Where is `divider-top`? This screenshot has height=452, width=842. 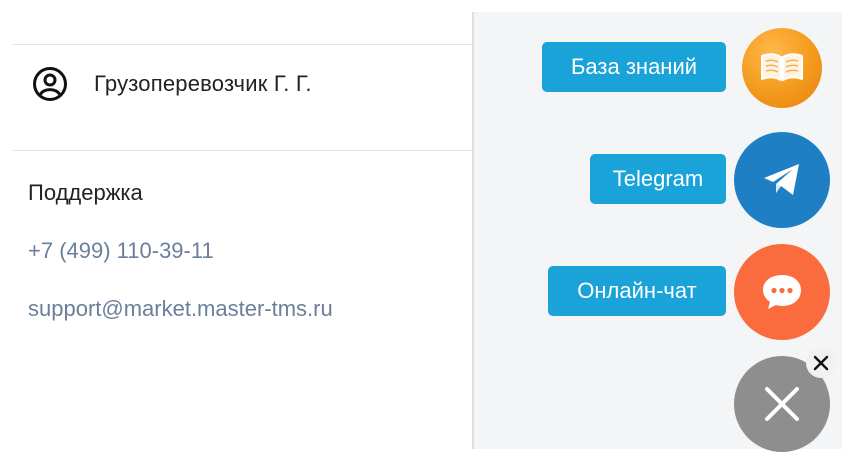
divider-top is located at coordinates (242, 44).